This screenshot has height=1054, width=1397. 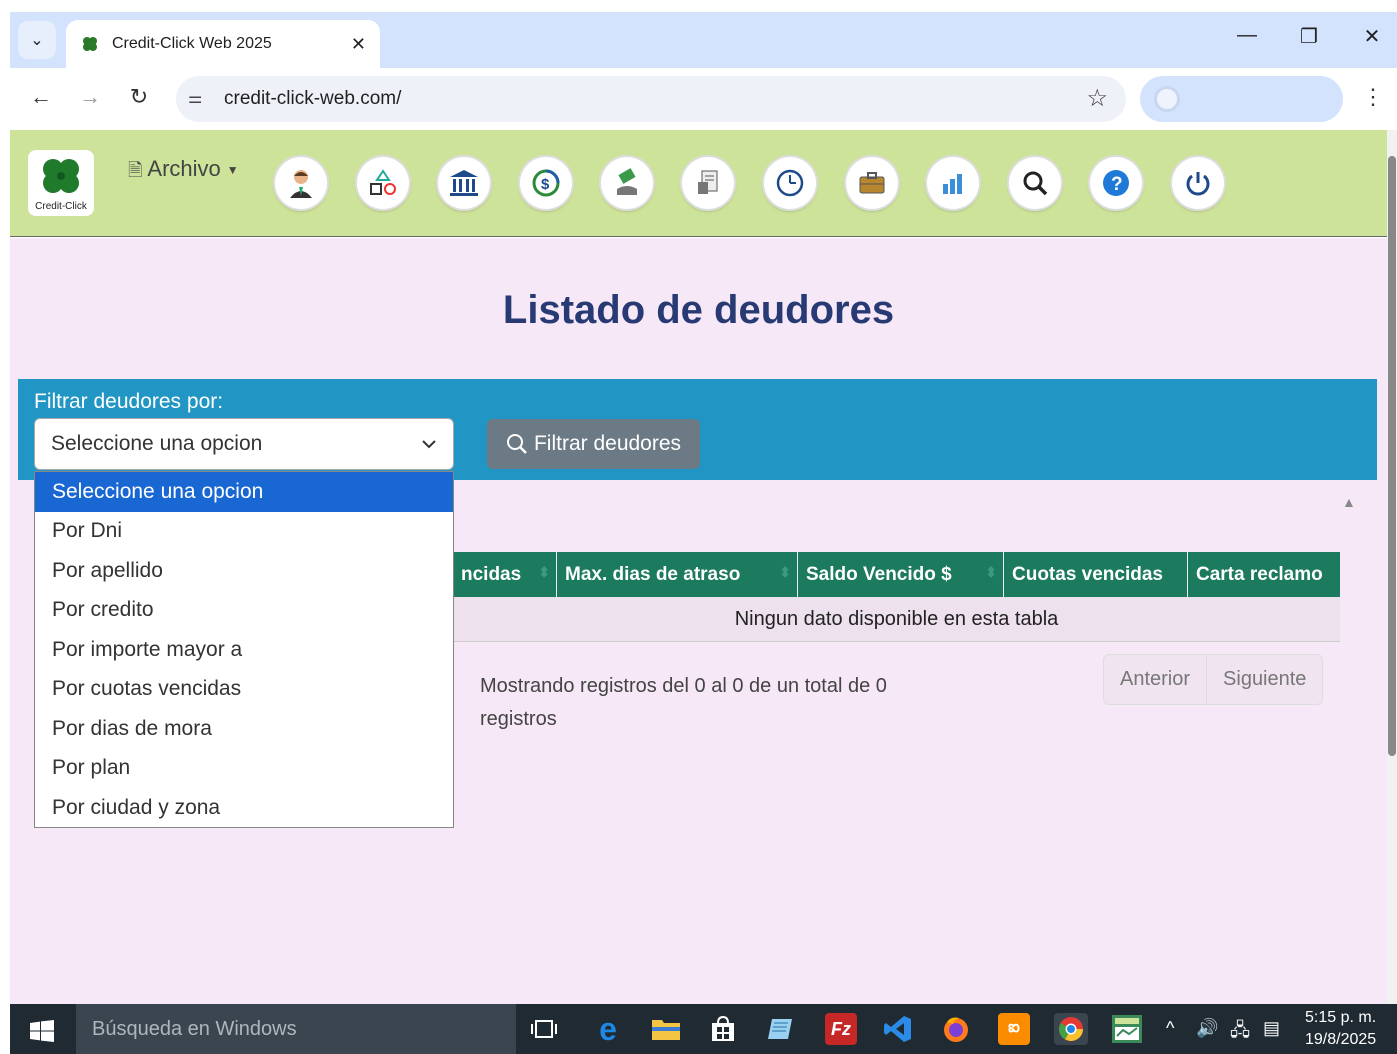 I want to click on clover-logo-icon, so click(x=61, y=176).